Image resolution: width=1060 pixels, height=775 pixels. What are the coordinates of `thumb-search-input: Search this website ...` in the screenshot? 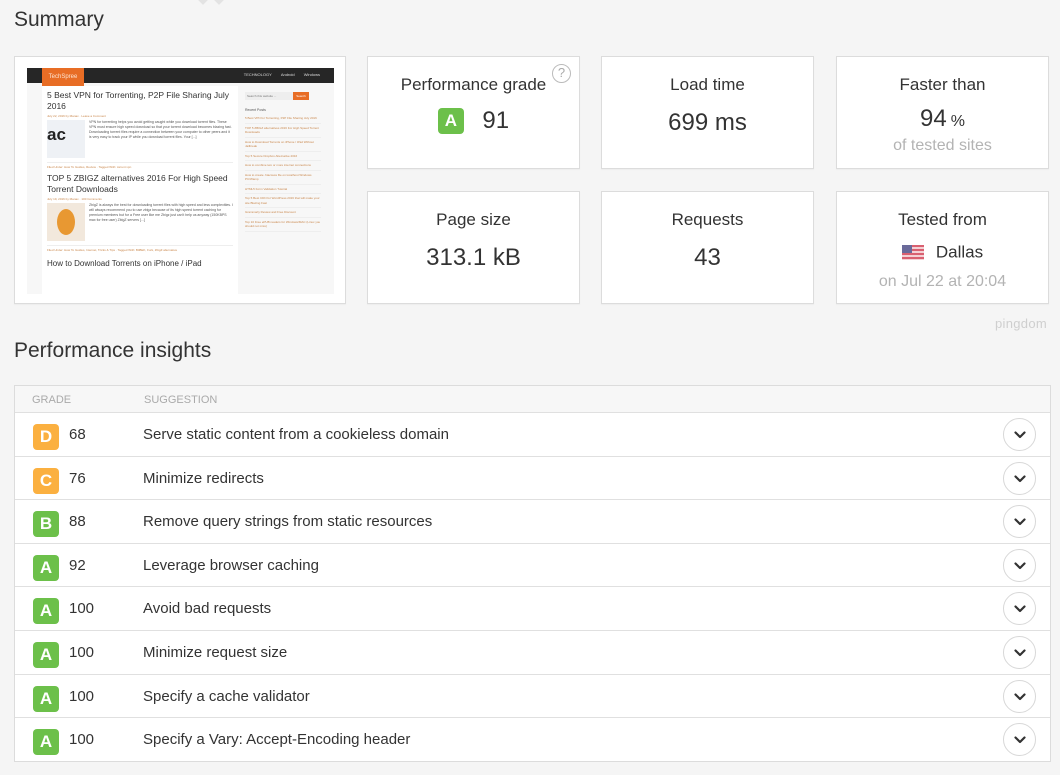 It's located at (269, 96).